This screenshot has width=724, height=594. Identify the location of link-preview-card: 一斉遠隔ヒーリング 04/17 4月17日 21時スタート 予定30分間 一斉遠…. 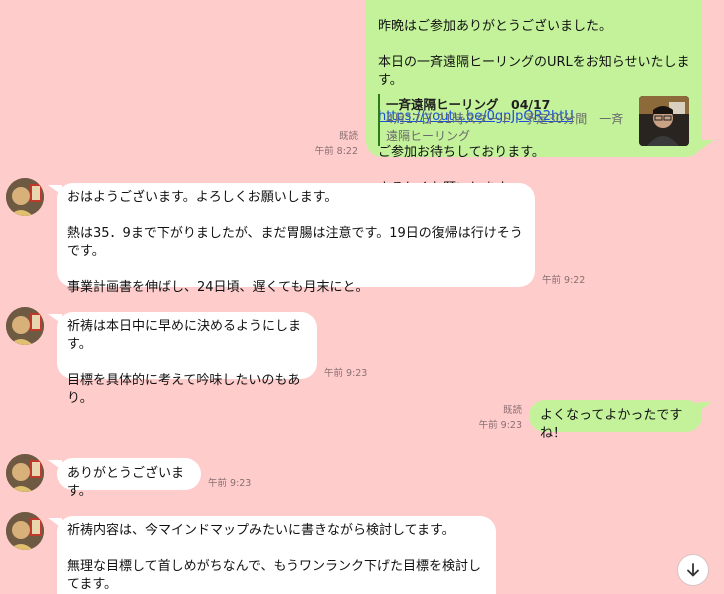
(534, 121).